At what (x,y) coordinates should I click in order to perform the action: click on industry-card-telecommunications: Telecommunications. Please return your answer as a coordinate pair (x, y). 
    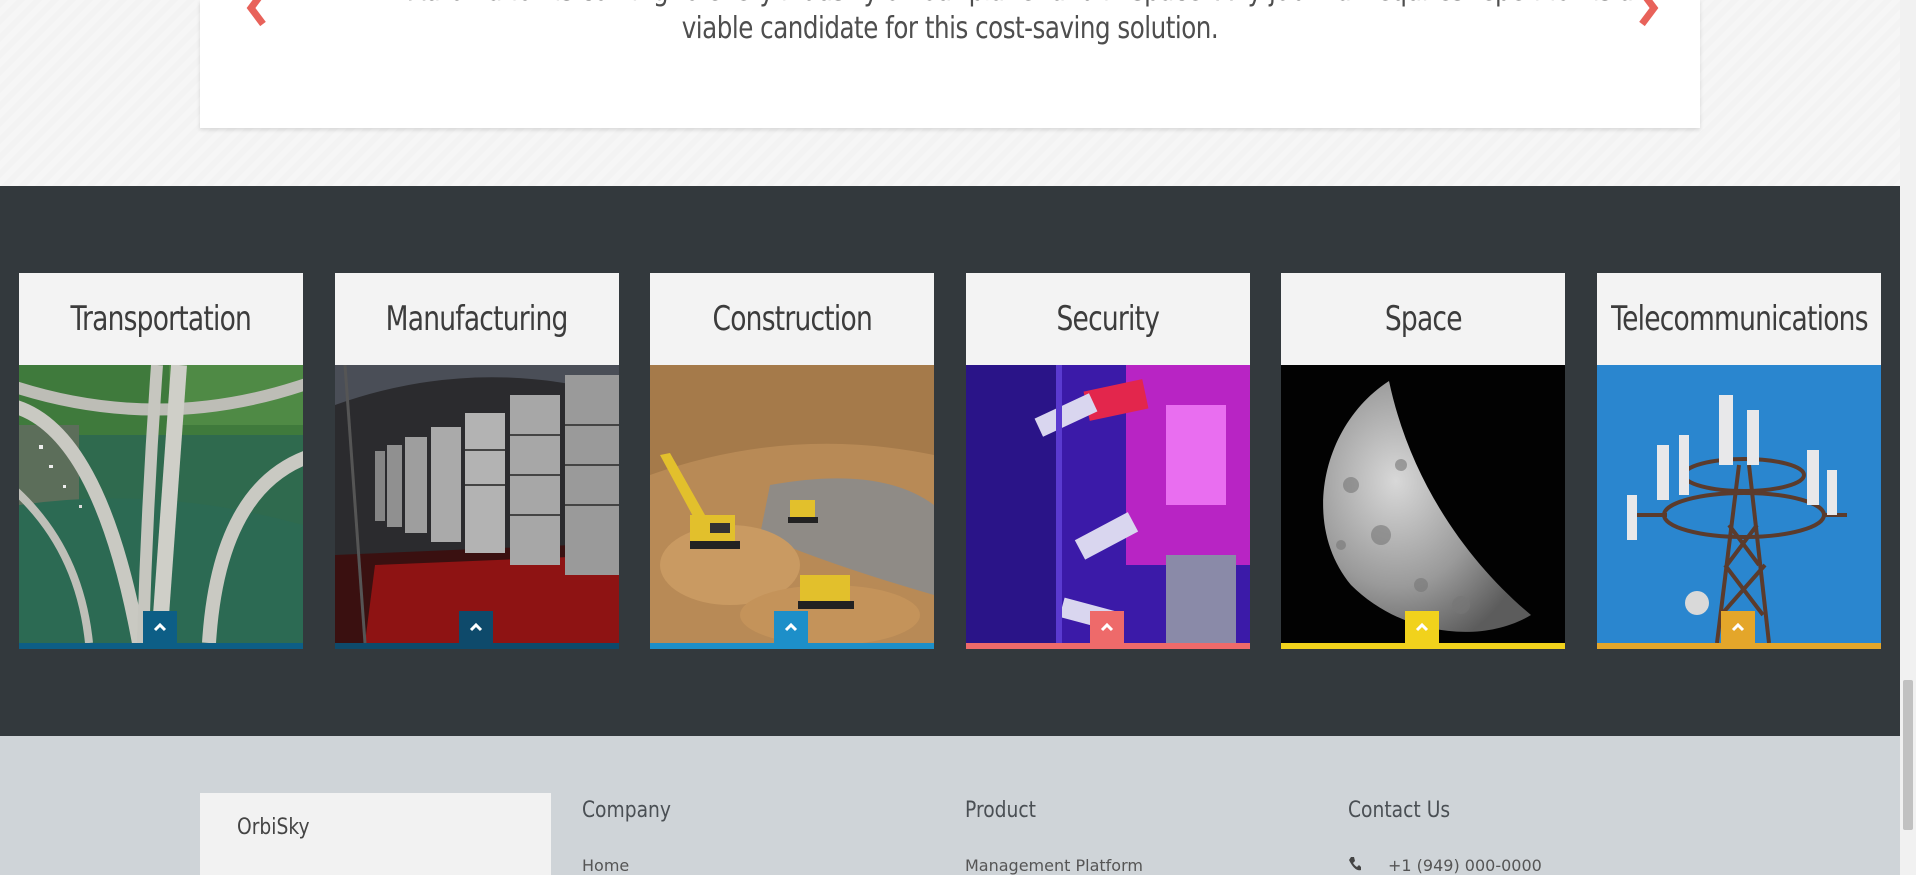
    Looking at the image, I should click on (1739, 461).